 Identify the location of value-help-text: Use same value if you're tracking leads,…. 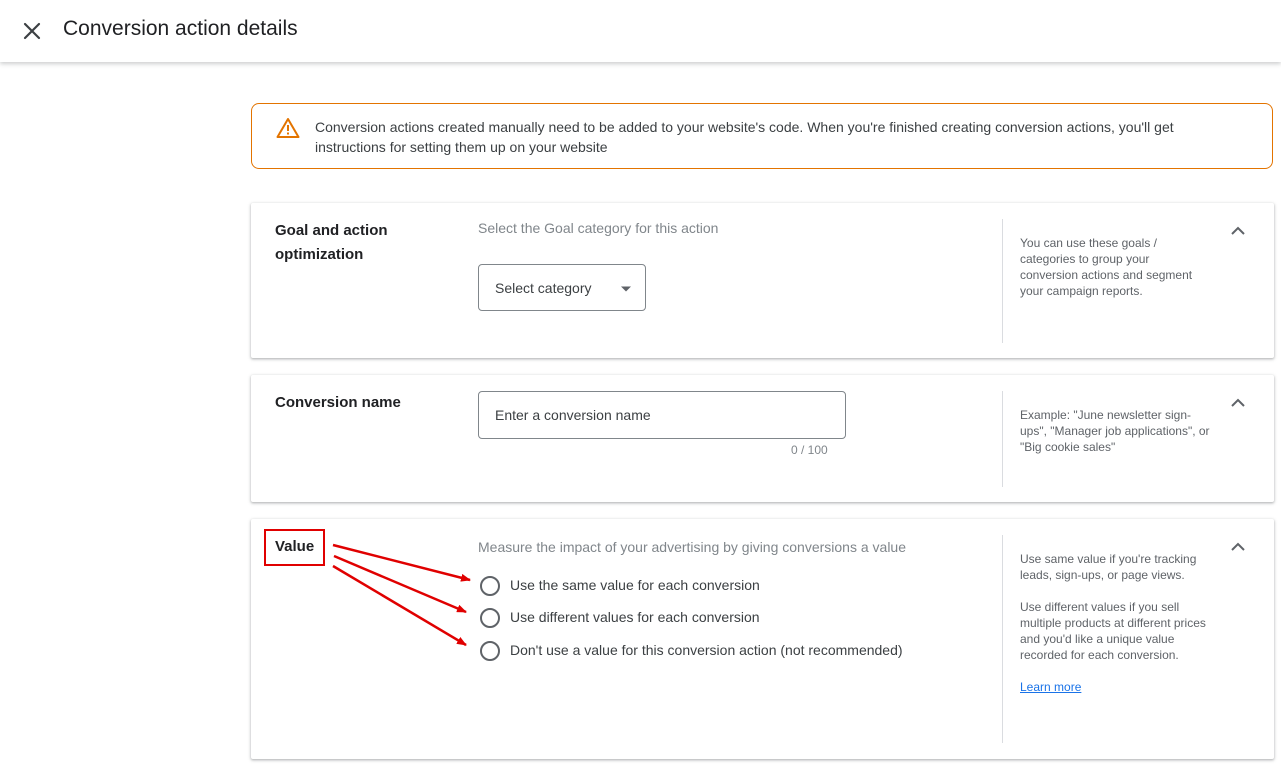
(1115, 623).